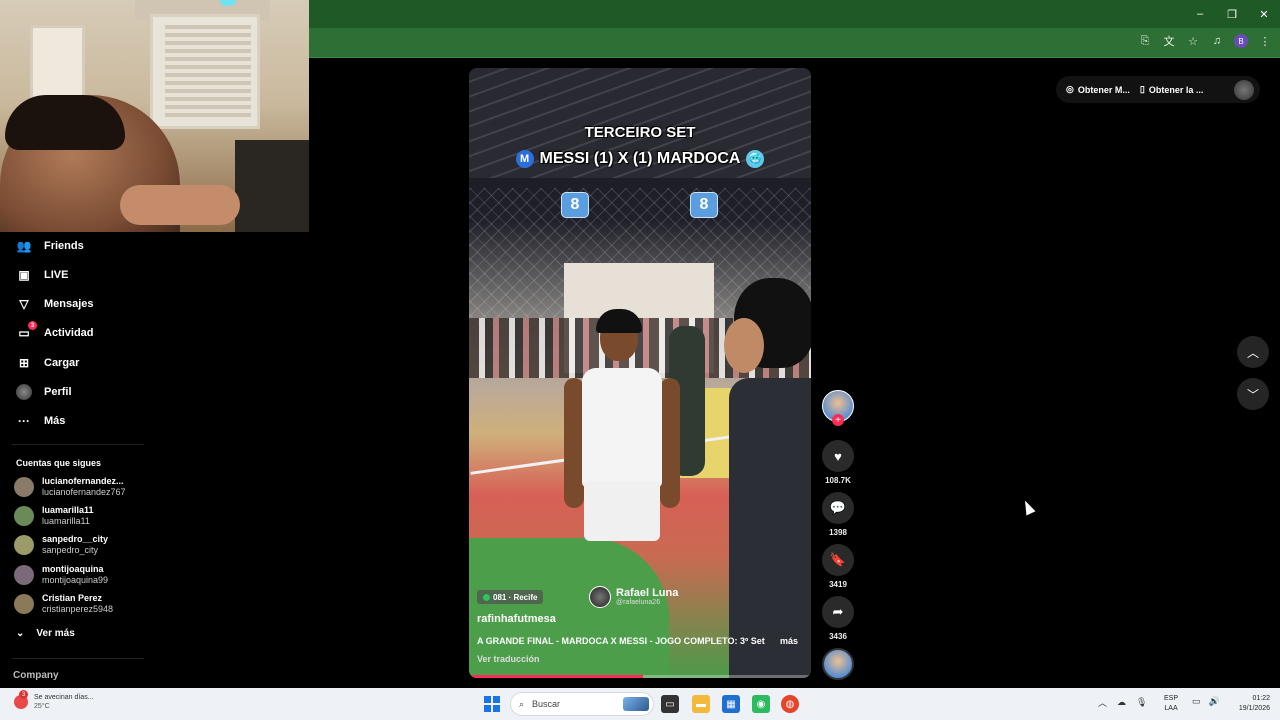 This screenshot has height=720, width=1280. I want to click on clock: 01:22 19/1/2026, so click(1248, 704).